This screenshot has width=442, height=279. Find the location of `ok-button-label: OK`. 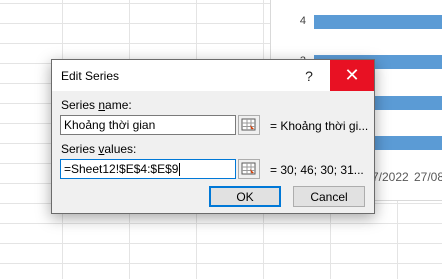

ok-button-label: OK is located at coordinates (245, 196).